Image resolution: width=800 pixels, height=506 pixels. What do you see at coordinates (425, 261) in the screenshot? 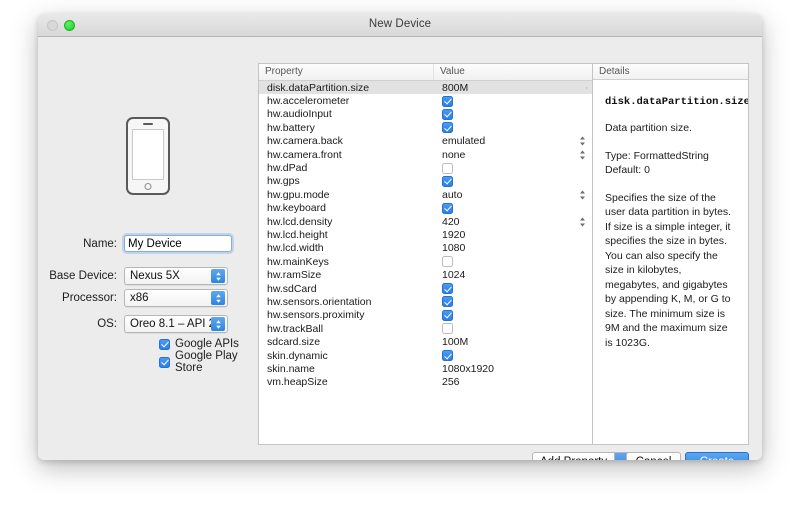
I see `table-row: hw.mainKeys` at bounding box center [425, 261].